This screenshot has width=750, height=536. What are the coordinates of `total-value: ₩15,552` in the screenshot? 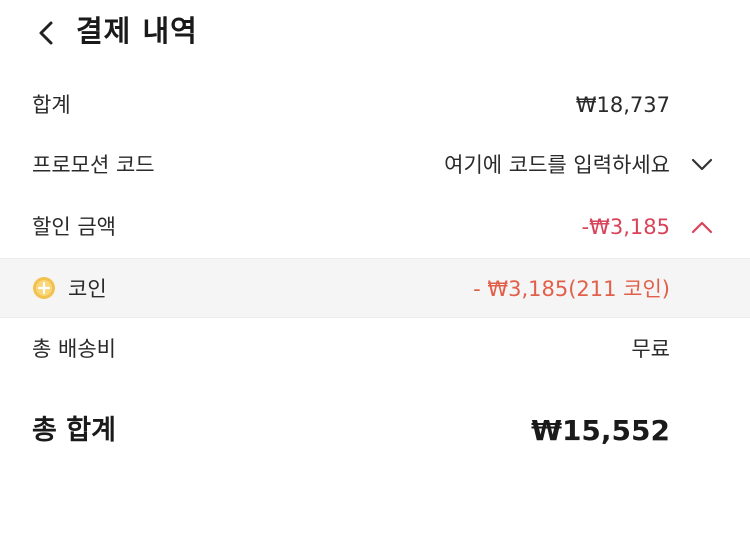 It's located at (600, 430).